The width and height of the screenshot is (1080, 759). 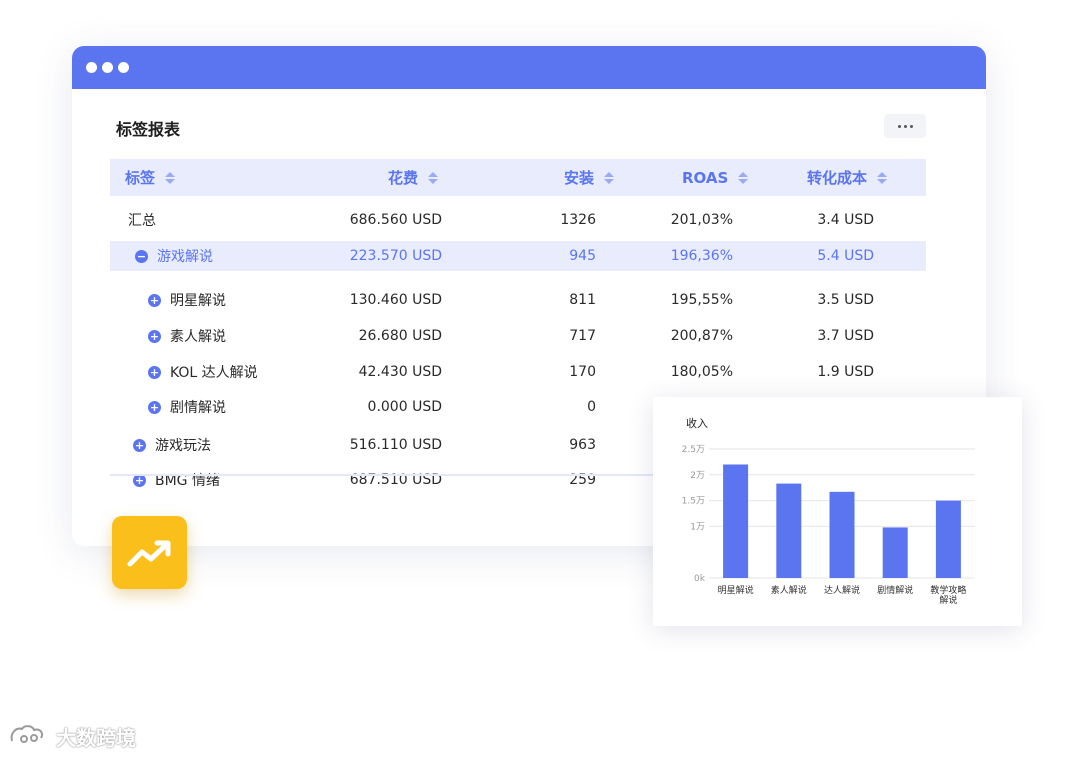 I want to click on column-label: 花费, so click(x=403, y=178).